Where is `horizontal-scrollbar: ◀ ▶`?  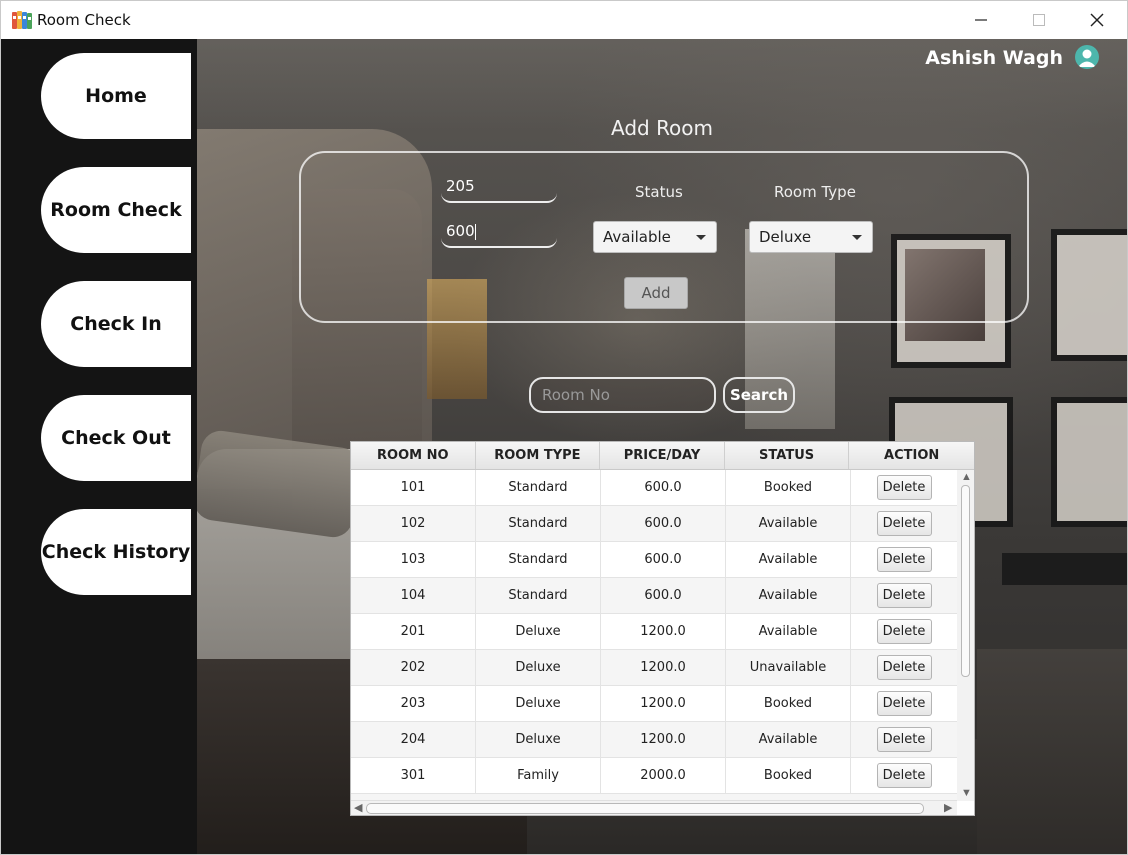
horizontal-scrollbar: ◀ ▶ is located at coordinates (654, 807).